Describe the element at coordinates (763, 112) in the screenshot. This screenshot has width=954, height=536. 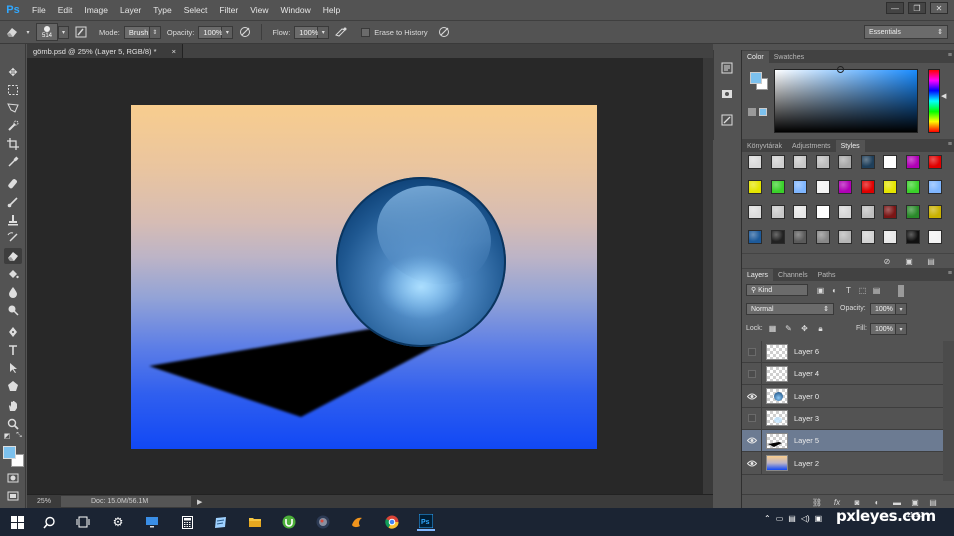
I see `web-safe-color-icon` at that location.